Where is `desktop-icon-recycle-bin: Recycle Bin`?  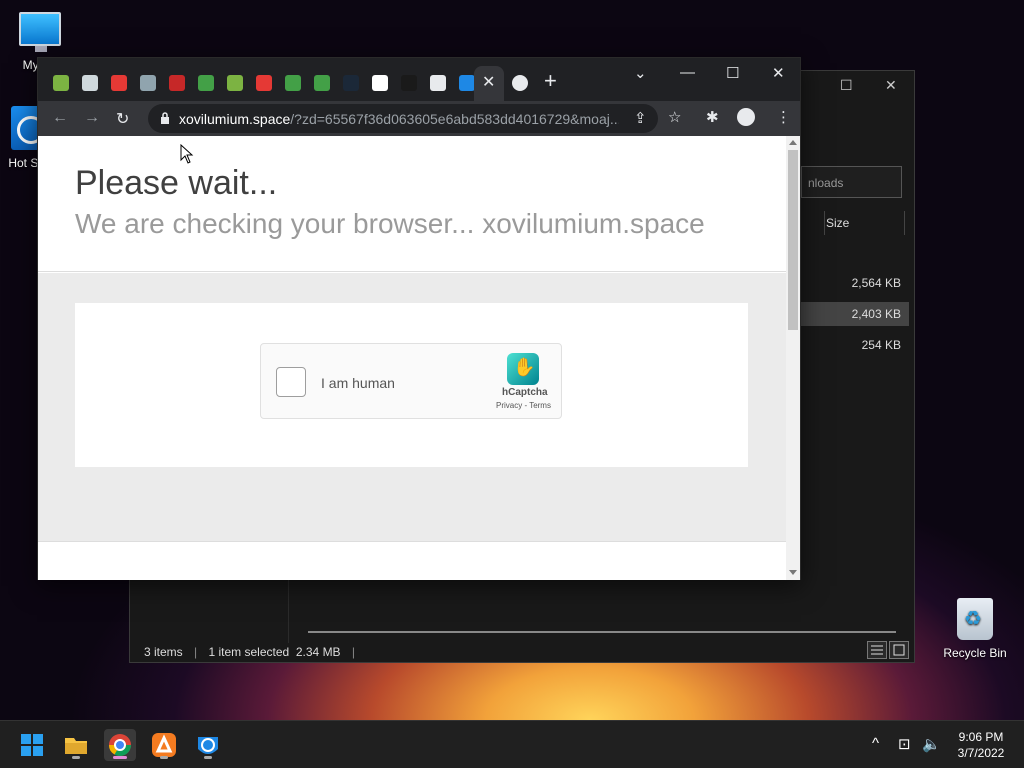
desktop-icon-recycle-bin: Recycle Bin is located at coordinates (975, 629).